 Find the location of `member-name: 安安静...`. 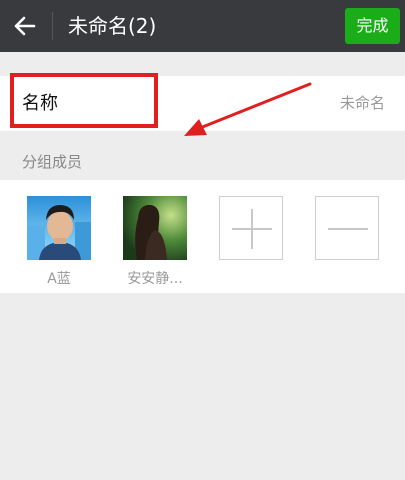

member-name: 安安静... is located at coordinates (155, 279).